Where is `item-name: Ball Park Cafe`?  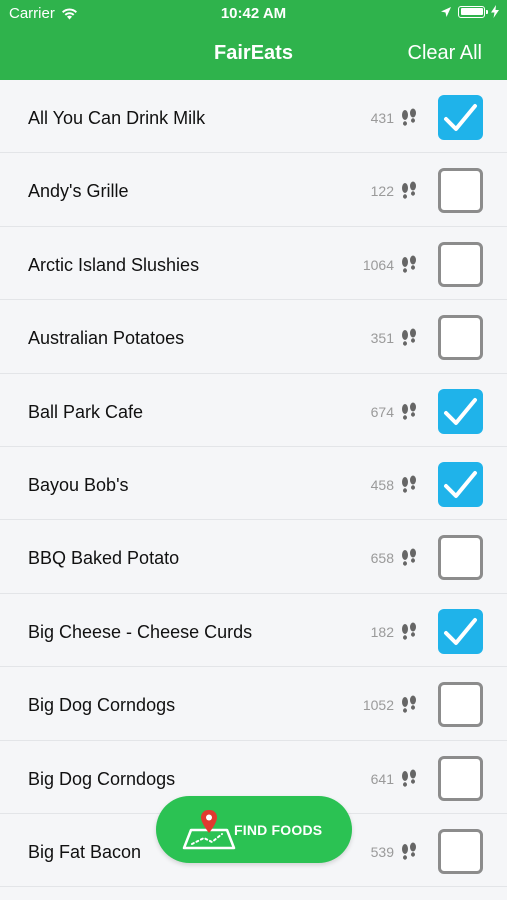 item-name: Ball Park Cafe is located at coordinates (86, 411).